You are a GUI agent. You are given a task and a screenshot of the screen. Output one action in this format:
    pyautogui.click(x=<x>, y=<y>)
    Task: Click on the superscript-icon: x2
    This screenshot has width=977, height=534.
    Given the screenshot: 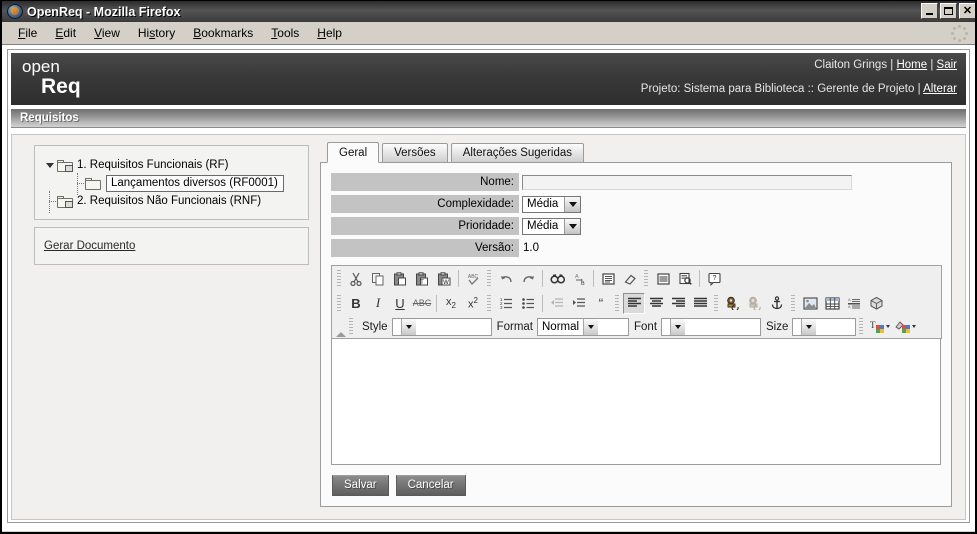 What is the action you would take?
    pyautogui.click(x=473, y=303)
    